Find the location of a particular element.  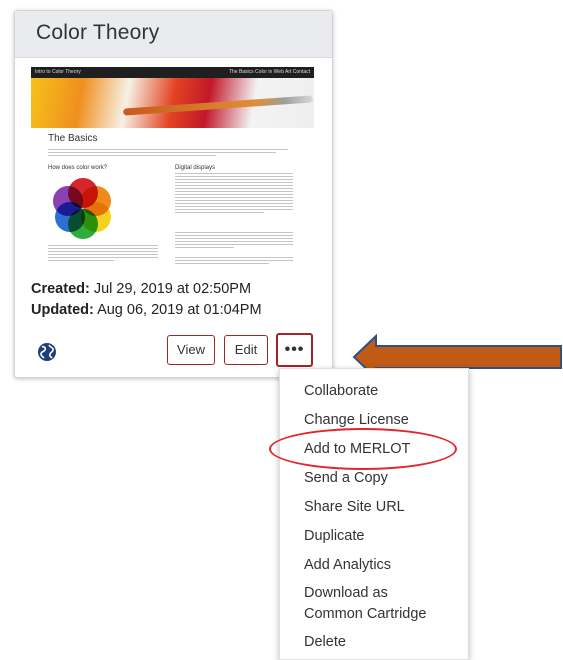

view-button: View is located at coordinates (191, 350).